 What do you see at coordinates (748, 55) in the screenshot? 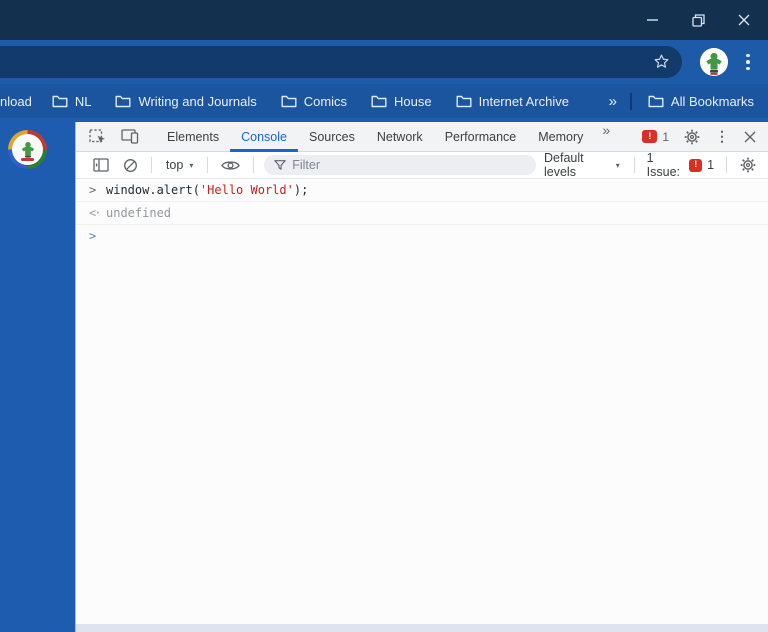
I see `kebab-menu-icon` at bounding box center [748, 55].